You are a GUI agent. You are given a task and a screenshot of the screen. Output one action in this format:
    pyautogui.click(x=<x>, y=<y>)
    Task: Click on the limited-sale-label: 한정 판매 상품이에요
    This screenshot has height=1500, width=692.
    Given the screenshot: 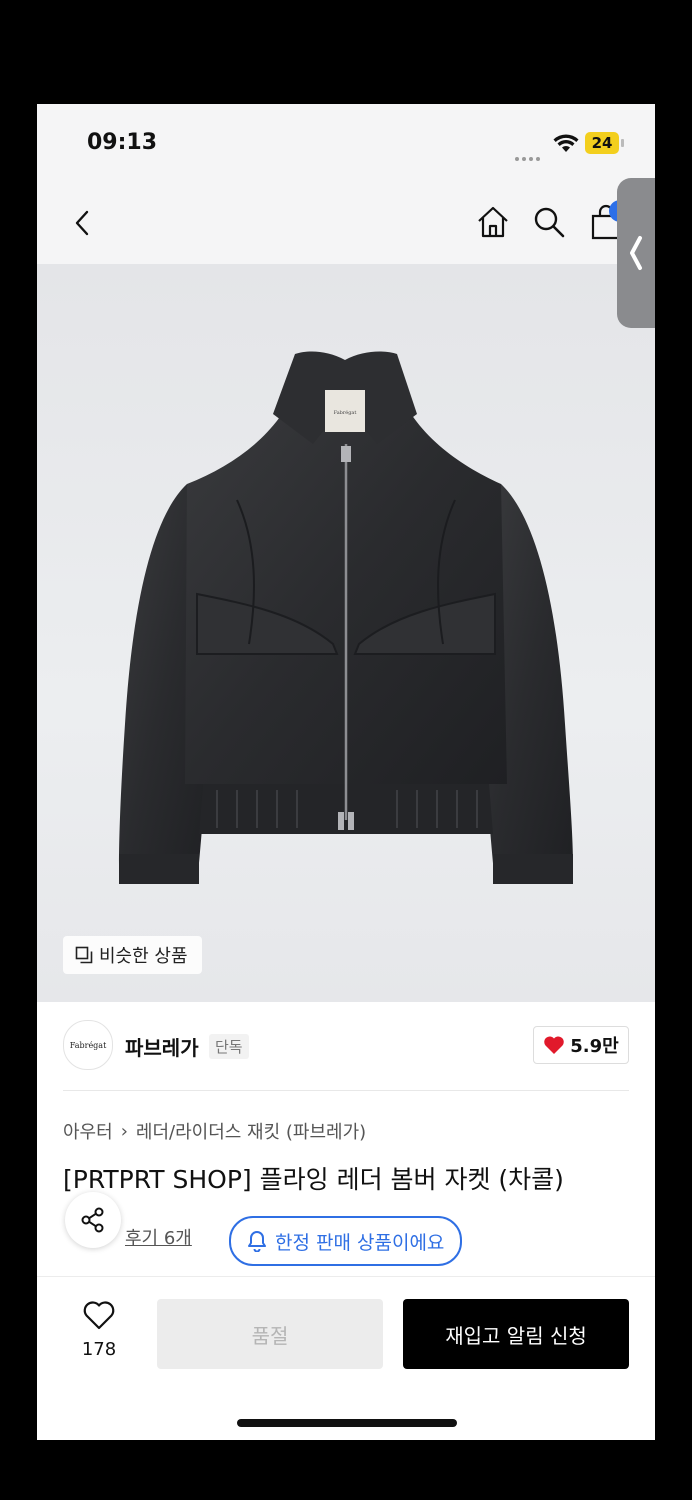 What is the action you would take?
    pyautogui.click(x=360, y=1242)
    